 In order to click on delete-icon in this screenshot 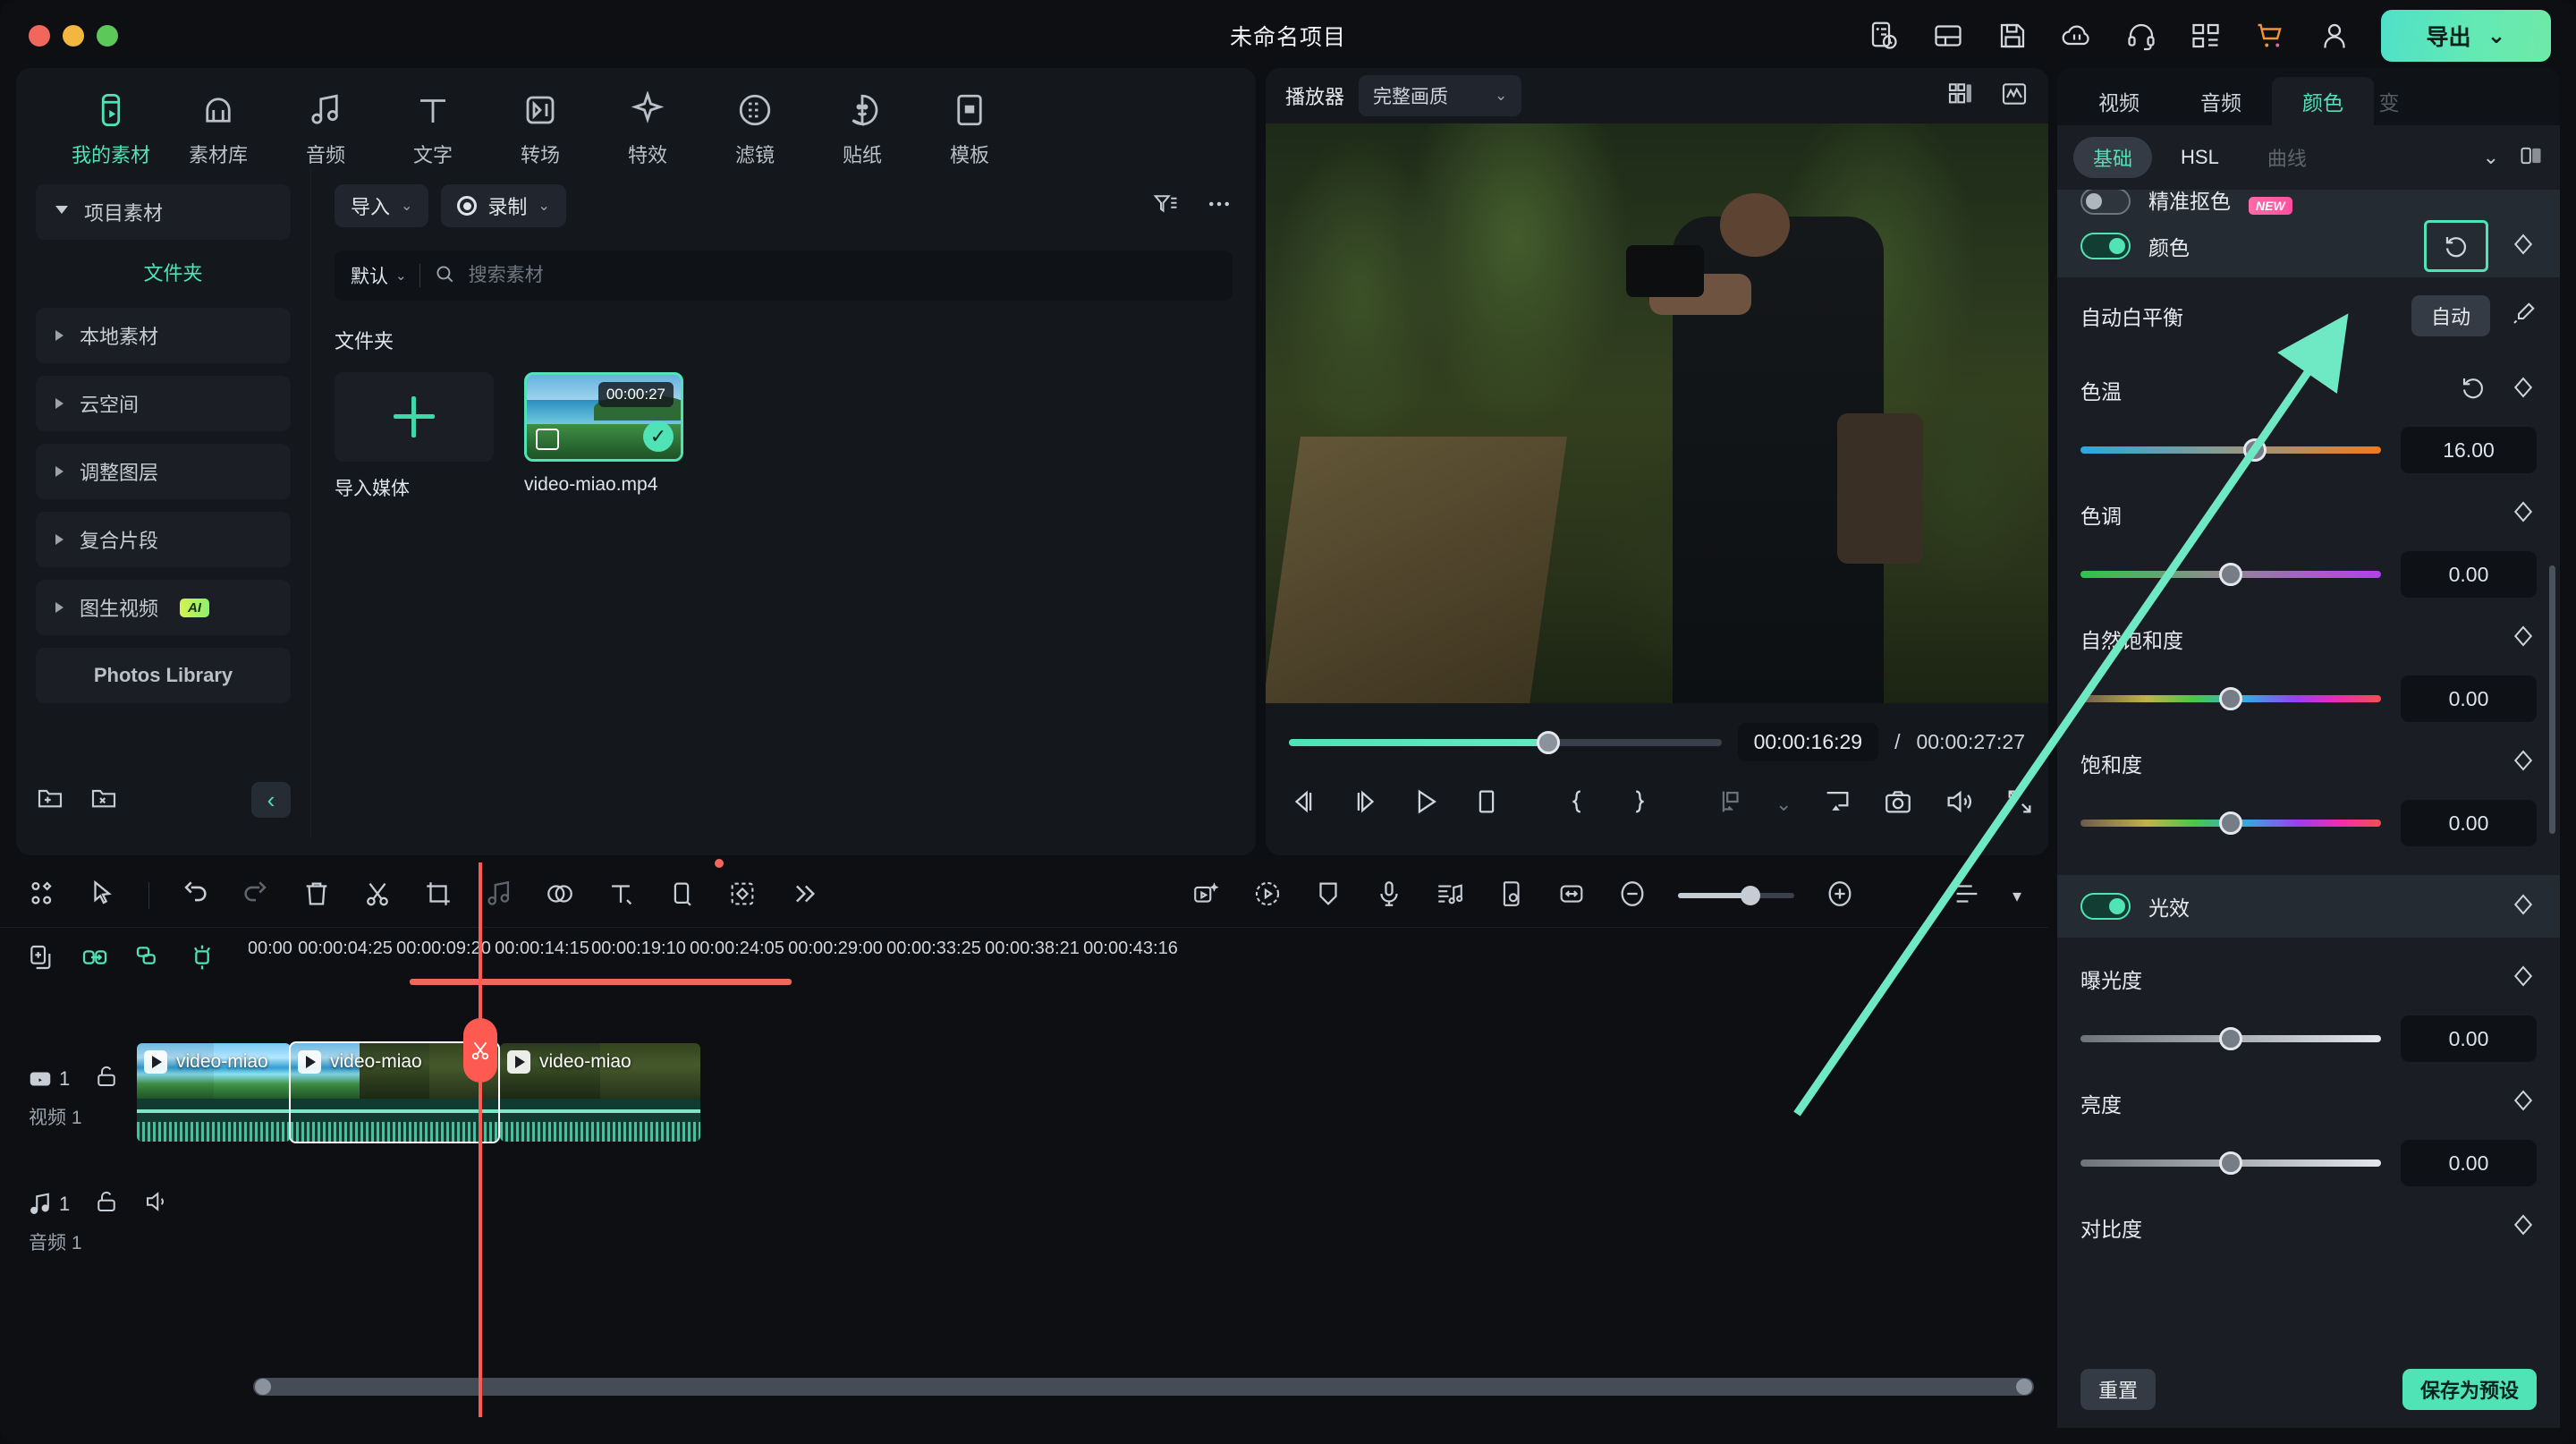, I will do `click(316, 896)`.